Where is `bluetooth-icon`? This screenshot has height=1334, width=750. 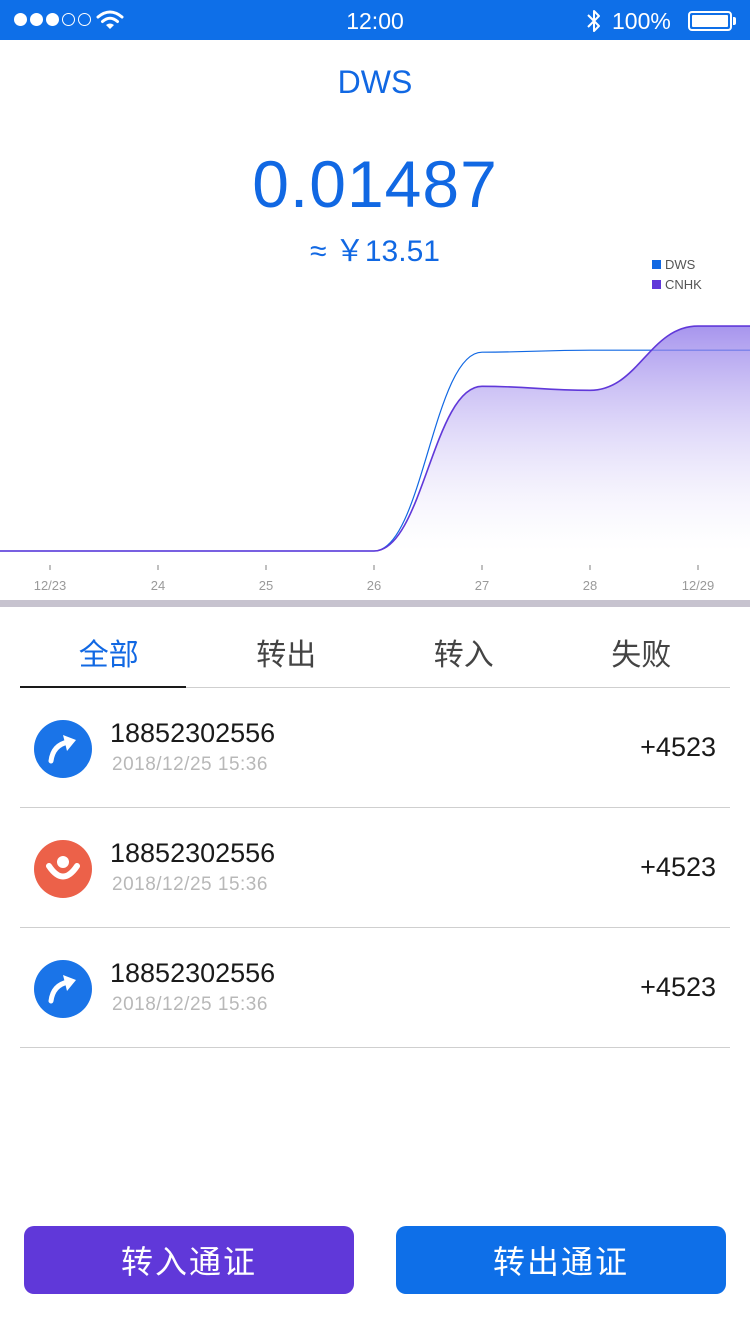 bluetooth-icon is located at coordinates (593, 21).